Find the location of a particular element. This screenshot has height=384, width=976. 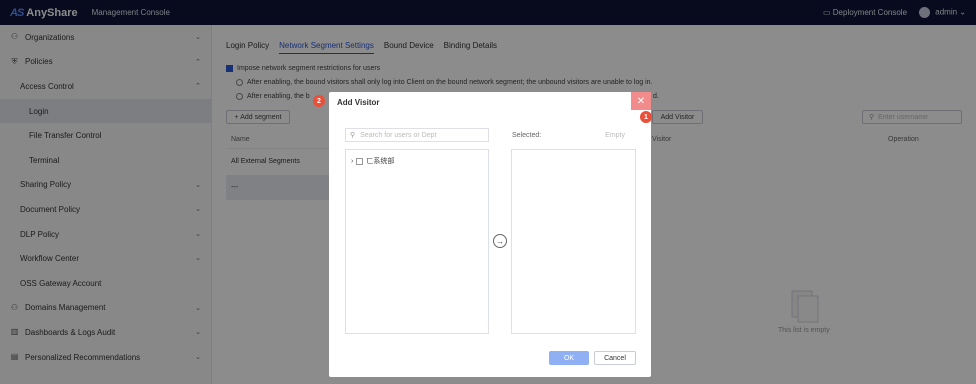

tree-node-root: › ㄈ系统部 is located at coordinates (372, 161).